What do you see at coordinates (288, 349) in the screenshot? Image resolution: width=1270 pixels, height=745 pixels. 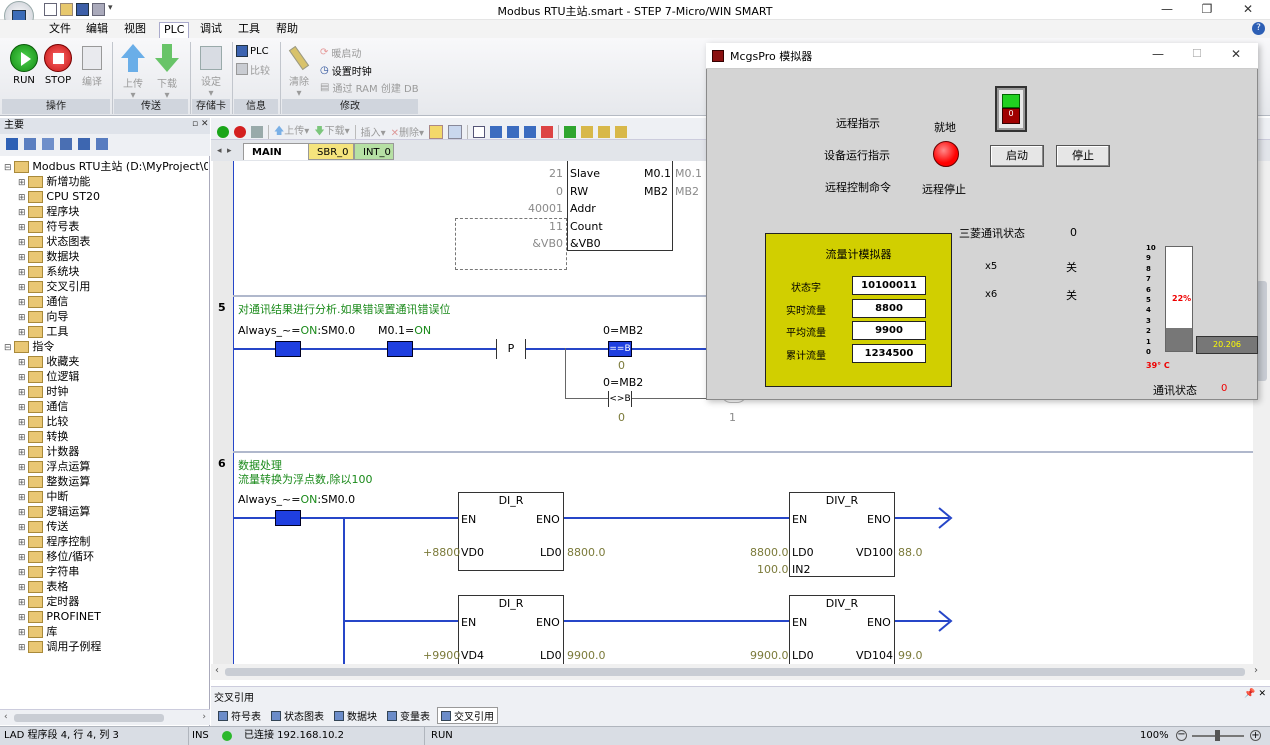 I see `n5-contact-sm00` at bounding box center [288, 349].